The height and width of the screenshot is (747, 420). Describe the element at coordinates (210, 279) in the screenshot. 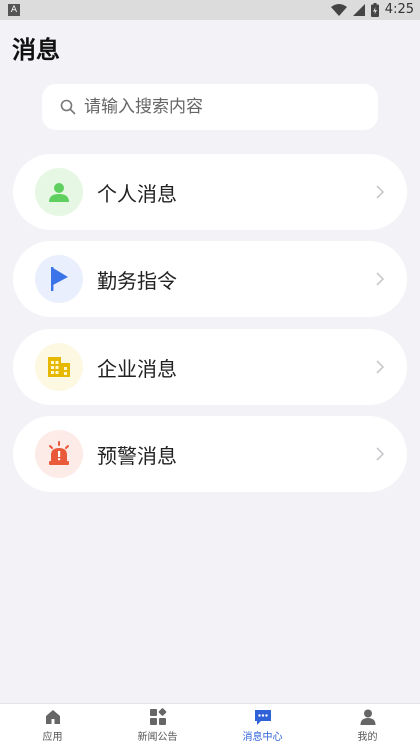

I see `message-item-duty-order: 勤务指令` at that location.